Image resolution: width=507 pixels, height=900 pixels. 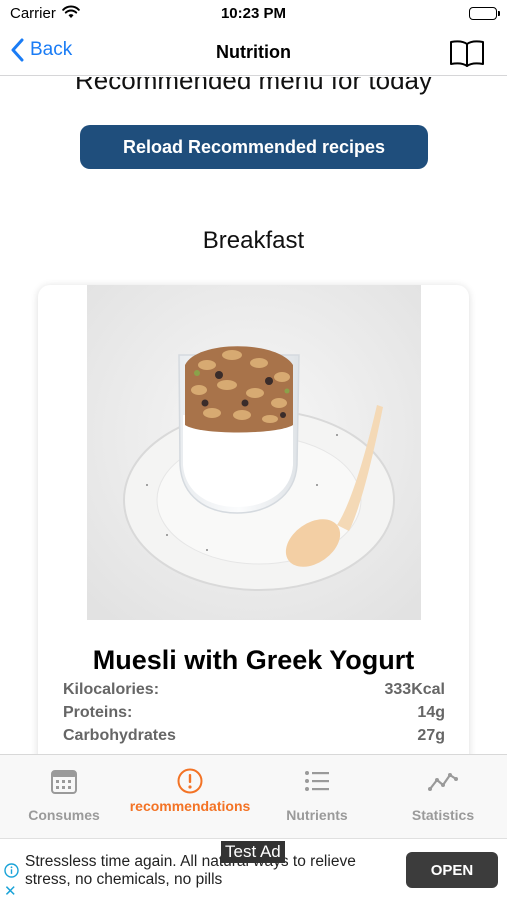 I want to click on nutrient-value: 333Kcal, so click(x=415, y=689).